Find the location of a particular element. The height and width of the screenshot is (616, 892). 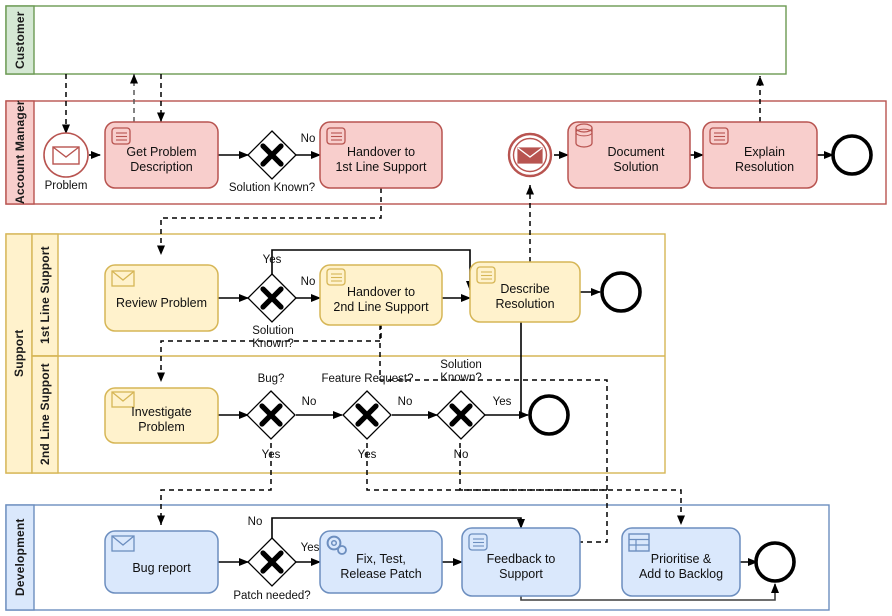

node-sl-end-event is located at coordinates (549, 415).